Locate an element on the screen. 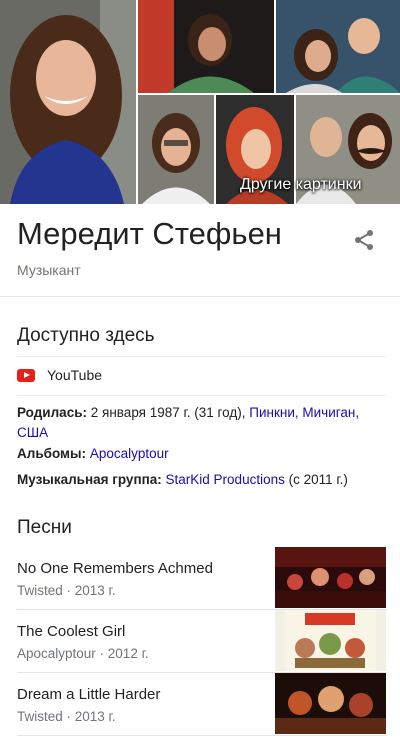 Image resolution: width=400 pixels, height=738 pixels. fact-born-text: 2 января 1987 г. (31 год), is located at coordinates (168, 412).